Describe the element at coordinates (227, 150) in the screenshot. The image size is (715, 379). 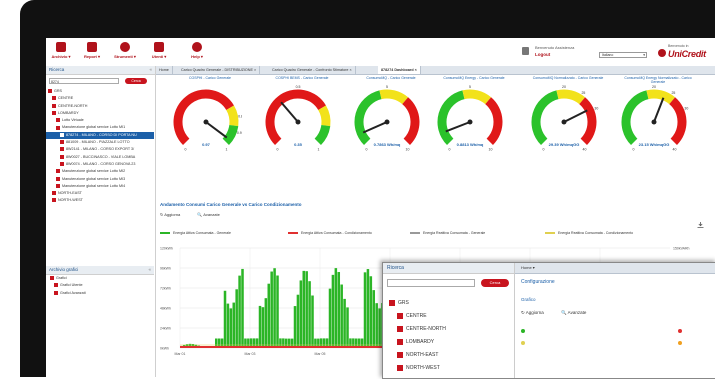
I see `gauge-tick-label: 1` at that location.